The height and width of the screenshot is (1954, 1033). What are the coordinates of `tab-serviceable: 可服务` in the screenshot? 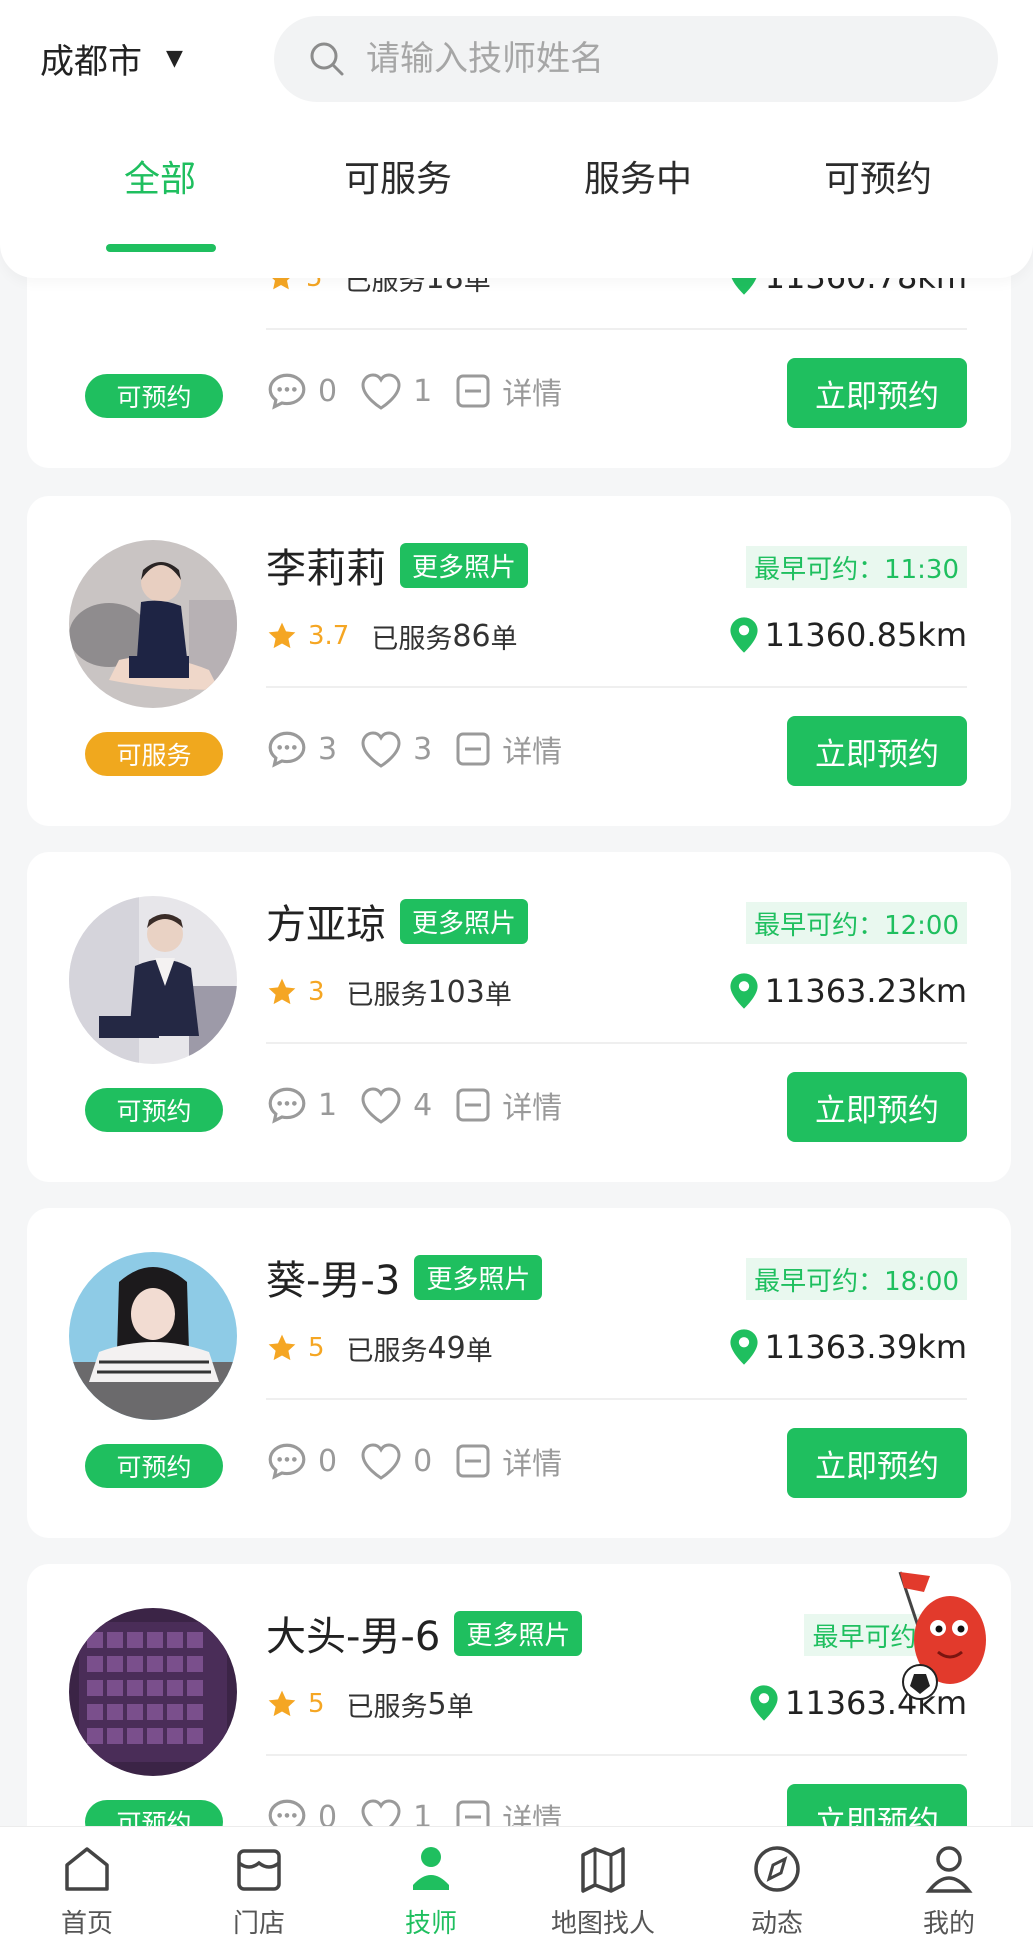 It's located at (398, 176).